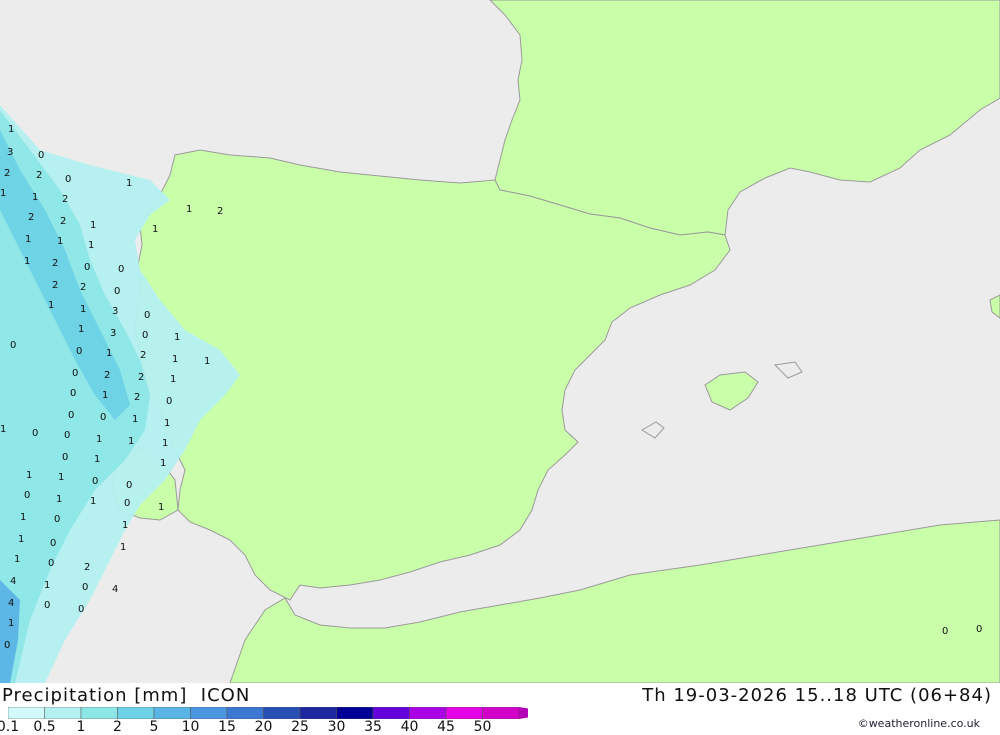  What do you see at coordinates (270, 727) in the screenshot?
I see `legend-labels: 0.1 0.5 1 2 5 10 15 20 25 30 35 40 45 50` at bounding box center [270, 727].